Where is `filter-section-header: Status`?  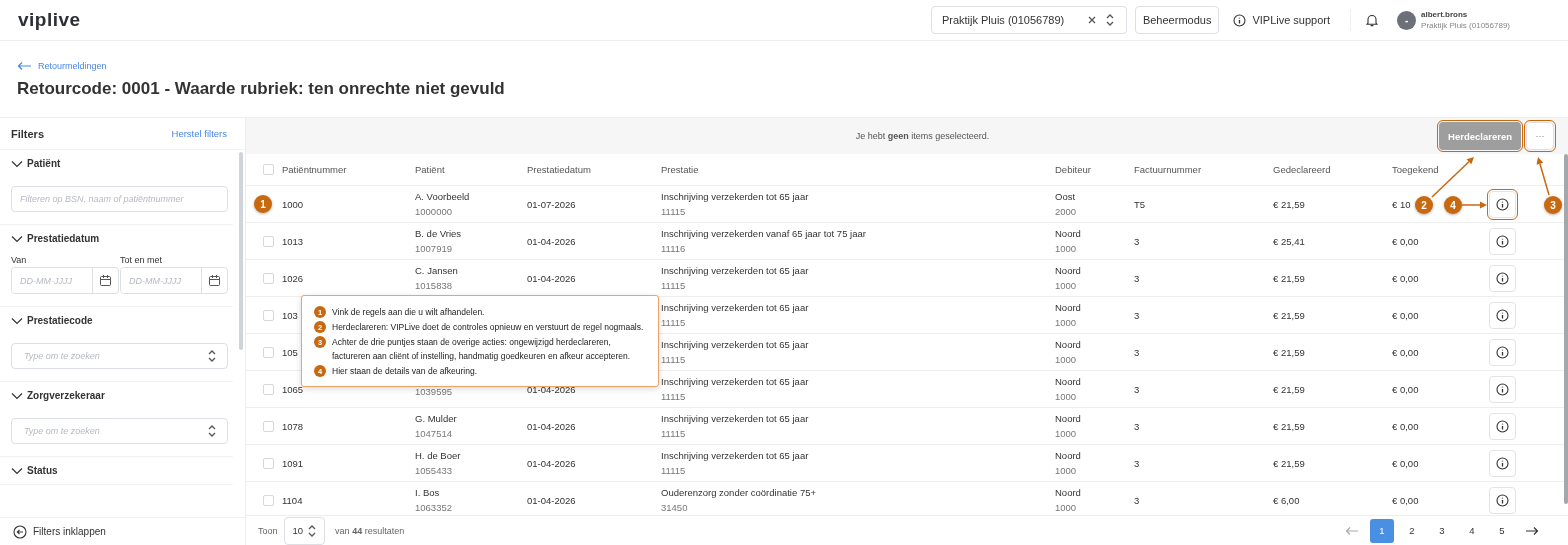 filter-section-header: Status is located at coordinates (122, 470).